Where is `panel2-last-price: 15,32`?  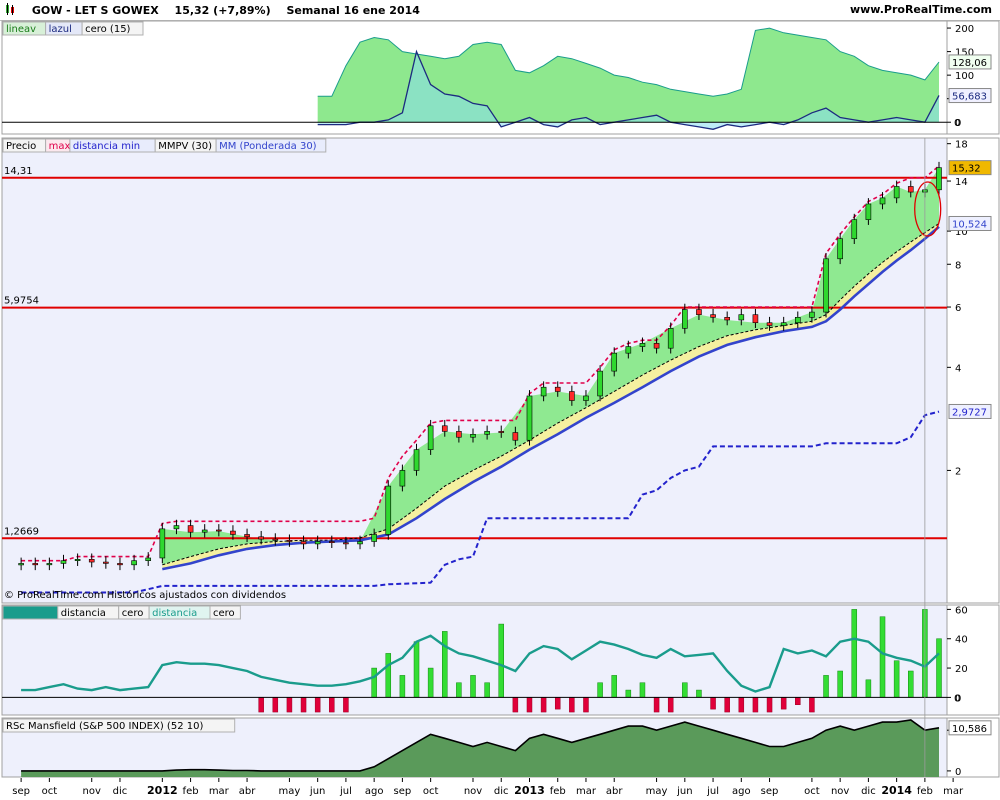
panel2-last-price: 15,32 is located at coordinates (966, 169).